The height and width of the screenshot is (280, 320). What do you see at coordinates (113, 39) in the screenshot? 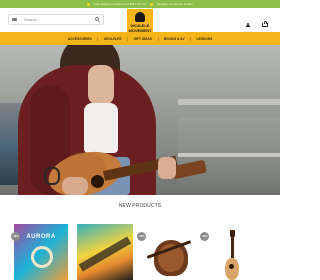
I see `nav-item-ukuleles: UKULELES` at bounding box center [113, 39].